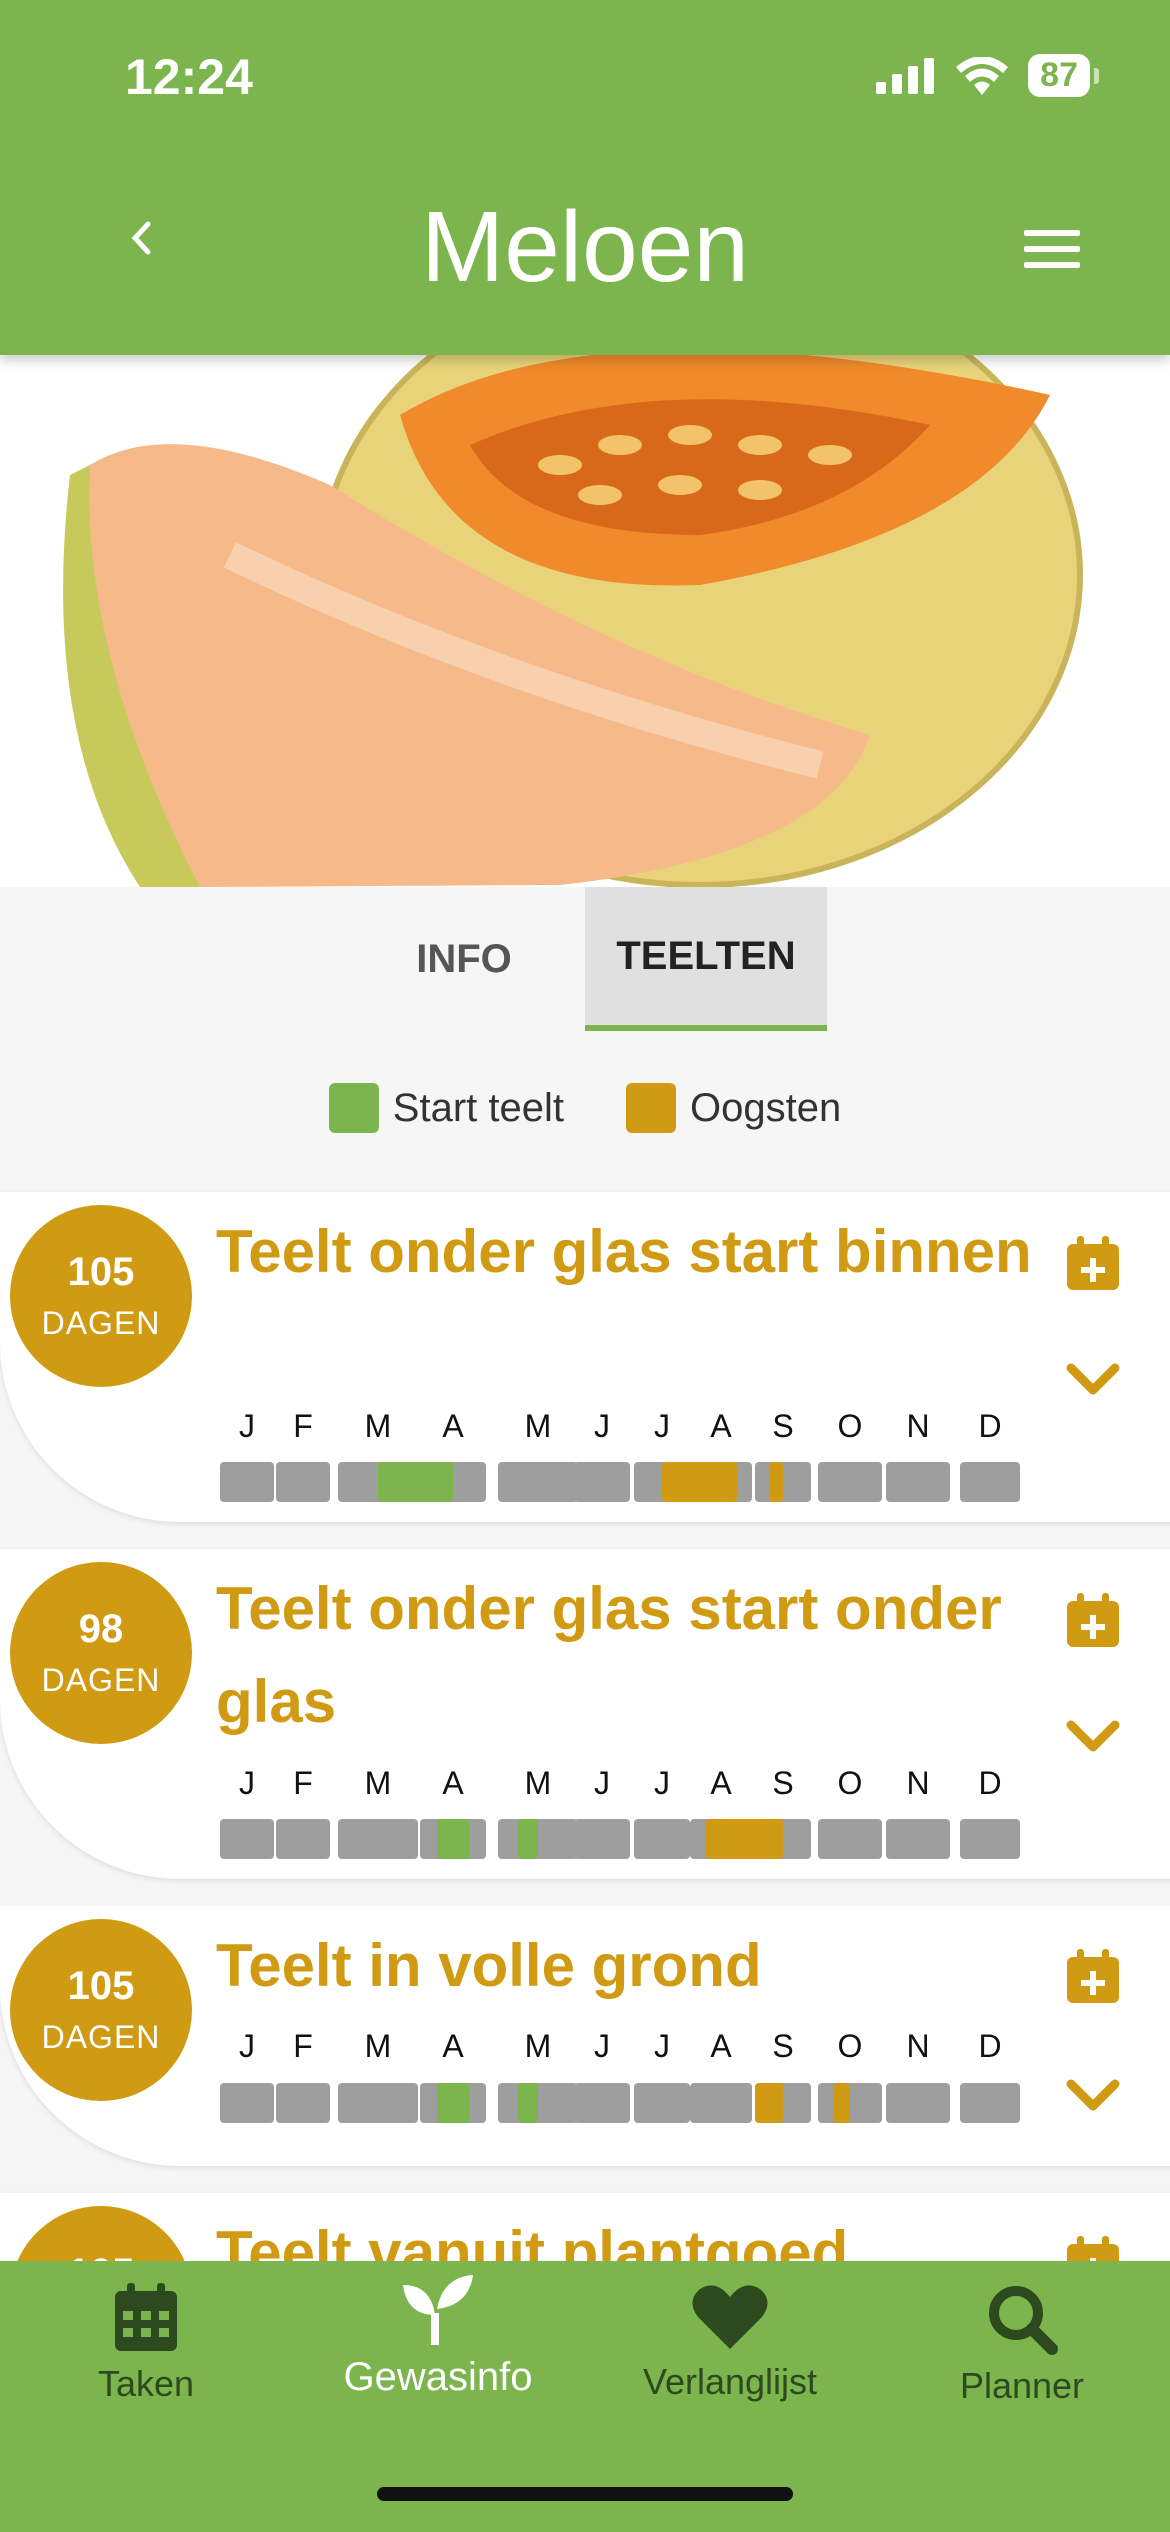 The height and width of the screenshot is (2532, 1170). What do you see at coordinates (585, 1108) in the screenshot?
I see `legend: Start teelt Oogsten` at bounding box center [585, 1108].